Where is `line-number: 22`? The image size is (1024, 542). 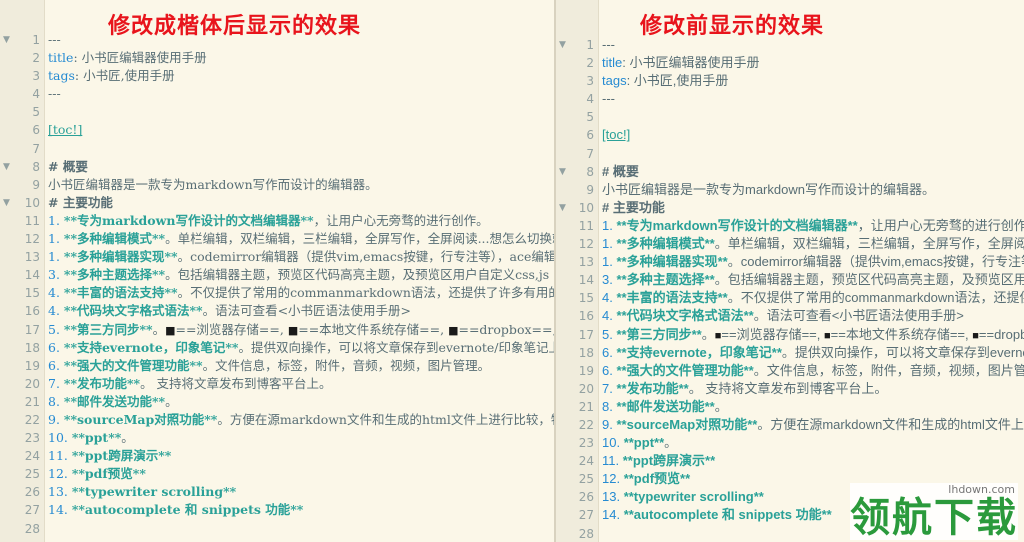
line-number: 22 is located at coordinates (586, 424).